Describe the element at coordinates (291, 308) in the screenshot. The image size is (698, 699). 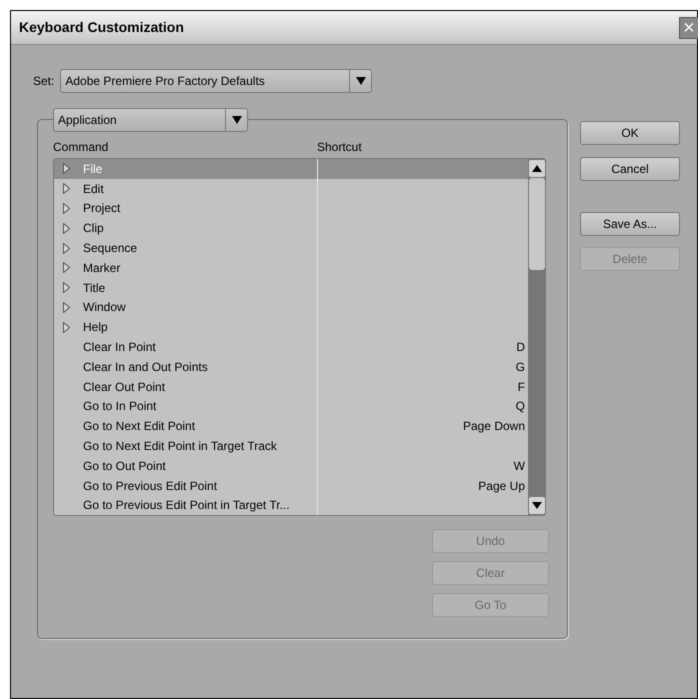
I see `command-row: Window` at that location.